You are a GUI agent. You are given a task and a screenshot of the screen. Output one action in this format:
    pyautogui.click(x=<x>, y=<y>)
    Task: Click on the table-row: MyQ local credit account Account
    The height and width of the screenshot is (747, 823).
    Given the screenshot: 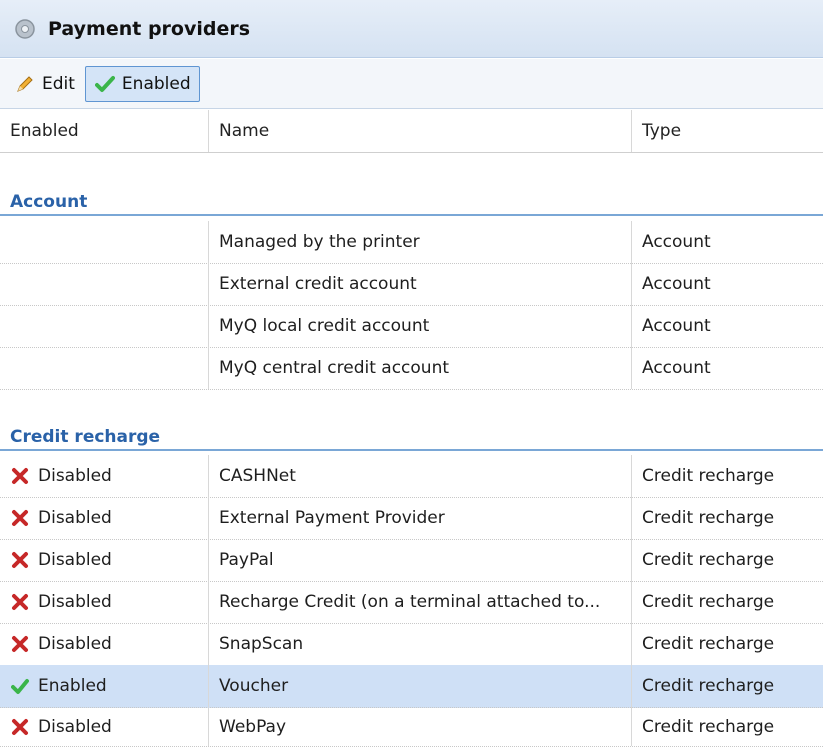 What is the action you would take?
    pyautogui.click(x=411, y=326)
    